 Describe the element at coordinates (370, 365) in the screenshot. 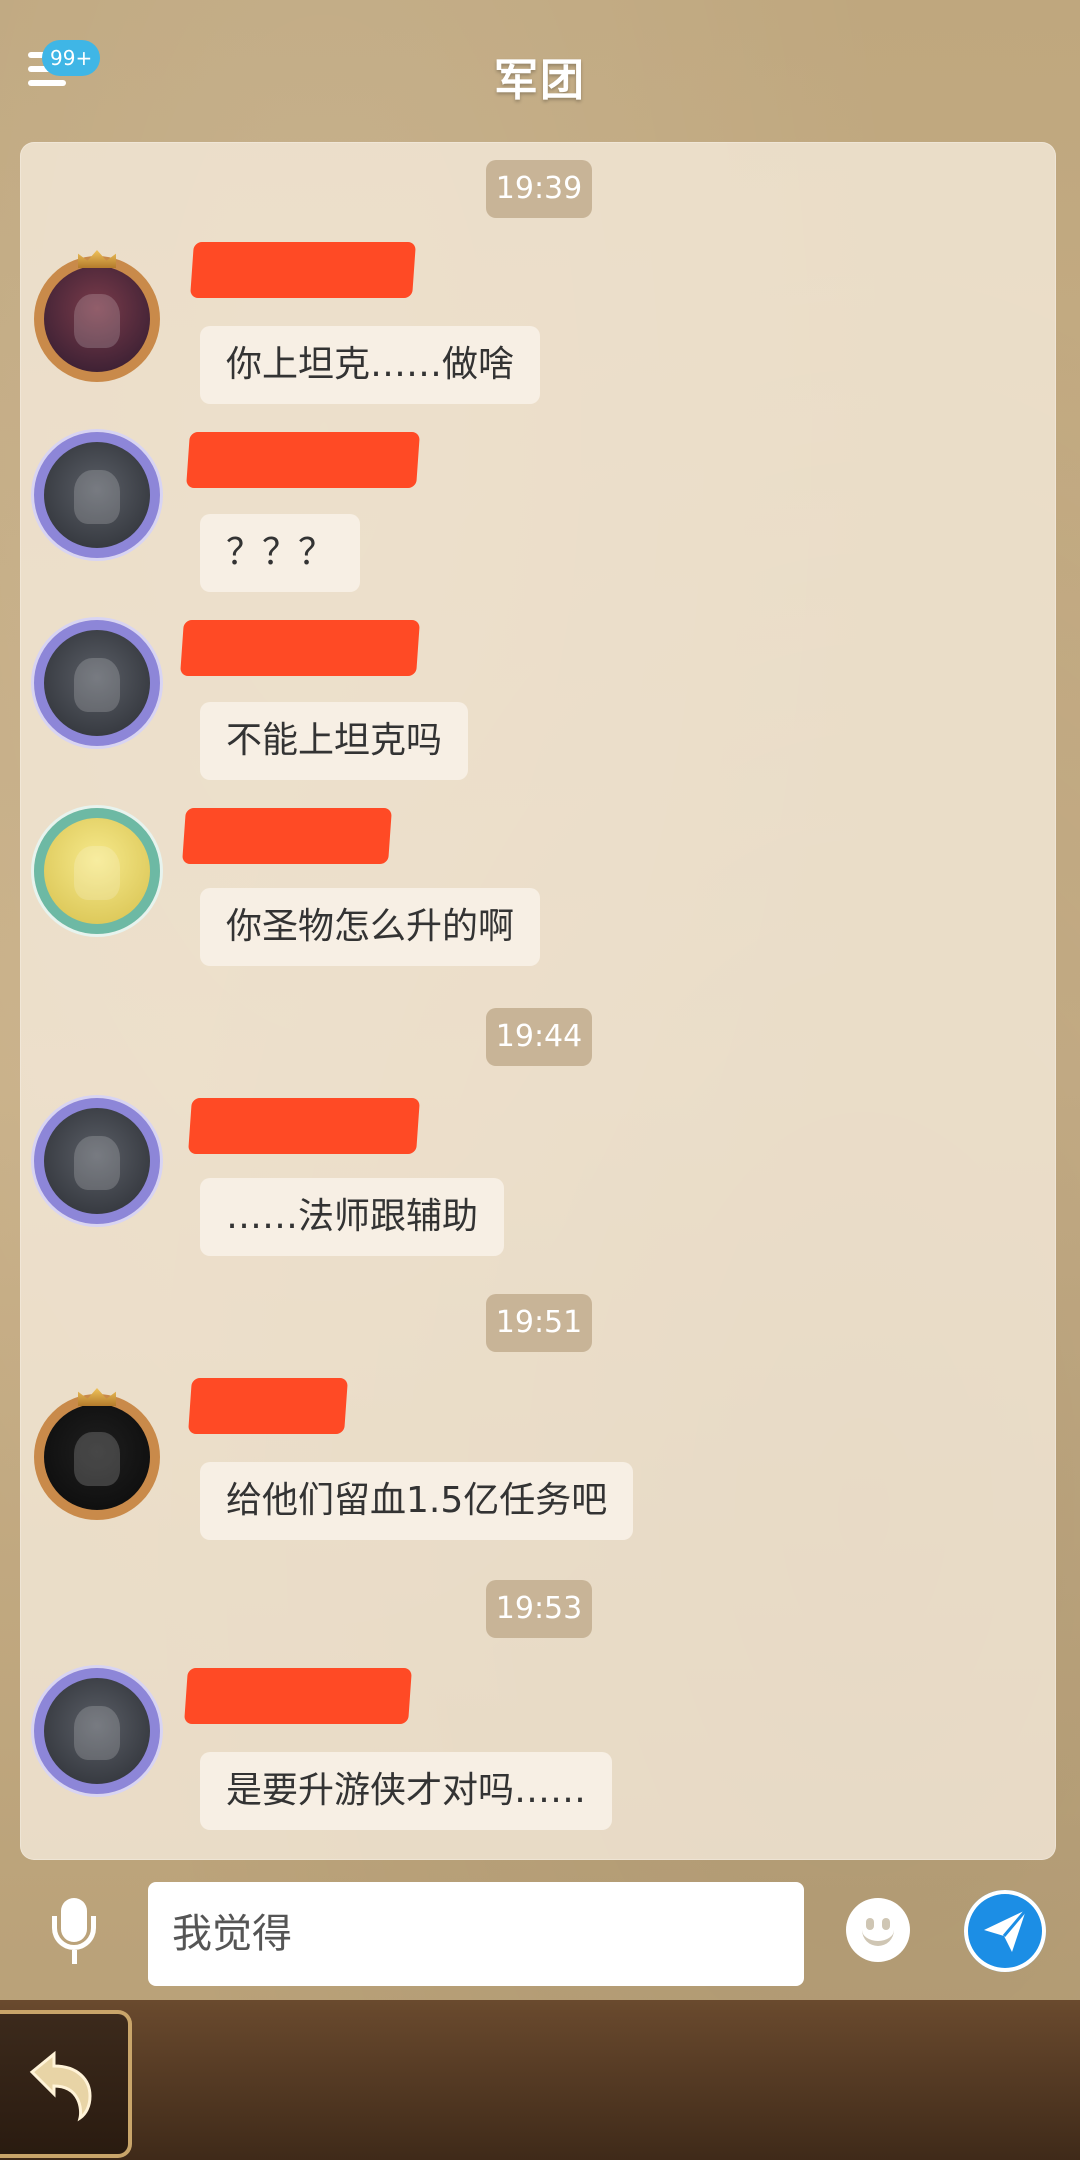

I see `message-bubble: 你上坦克……做啥` at that location.